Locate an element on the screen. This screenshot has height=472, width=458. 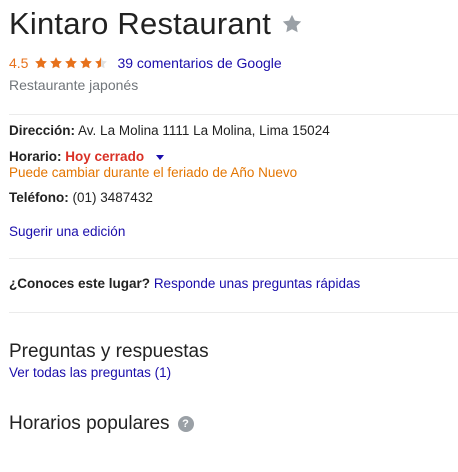
popular-times-title: Horarios populares is located at coordinates (89, 423).